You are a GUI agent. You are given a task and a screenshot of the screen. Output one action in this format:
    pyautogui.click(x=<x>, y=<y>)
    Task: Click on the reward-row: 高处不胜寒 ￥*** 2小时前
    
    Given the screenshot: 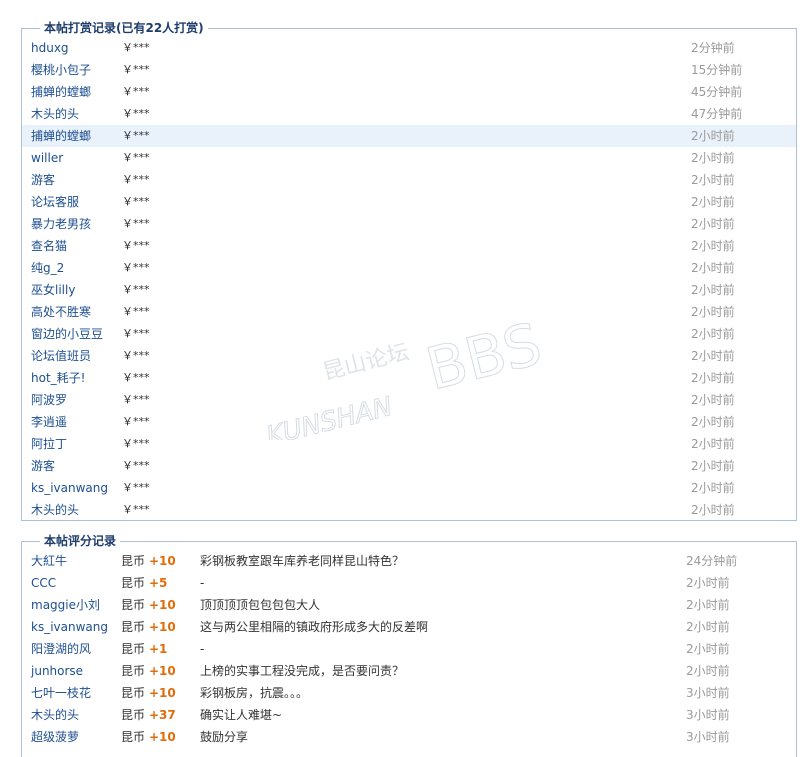 What is the action you would take?
    pyautogui.click(x=409, y=312)
    